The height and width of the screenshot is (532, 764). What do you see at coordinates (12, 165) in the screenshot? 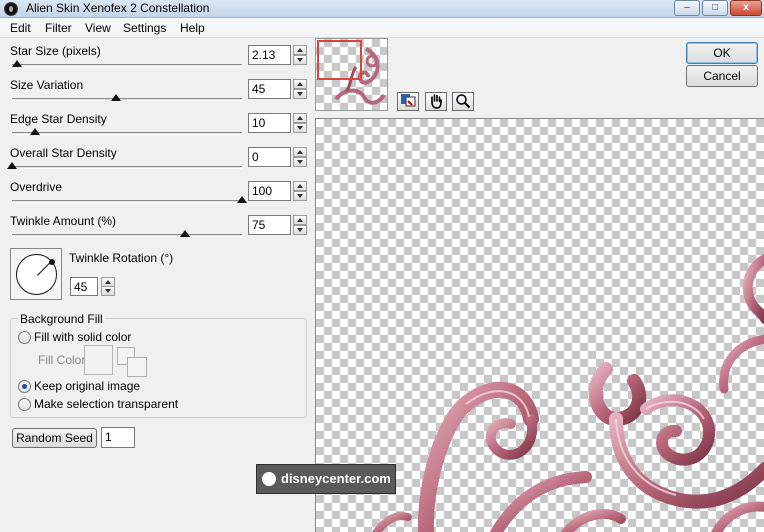
I see `overall-star-density-slider-thumb` at bounding box center [12, 165].